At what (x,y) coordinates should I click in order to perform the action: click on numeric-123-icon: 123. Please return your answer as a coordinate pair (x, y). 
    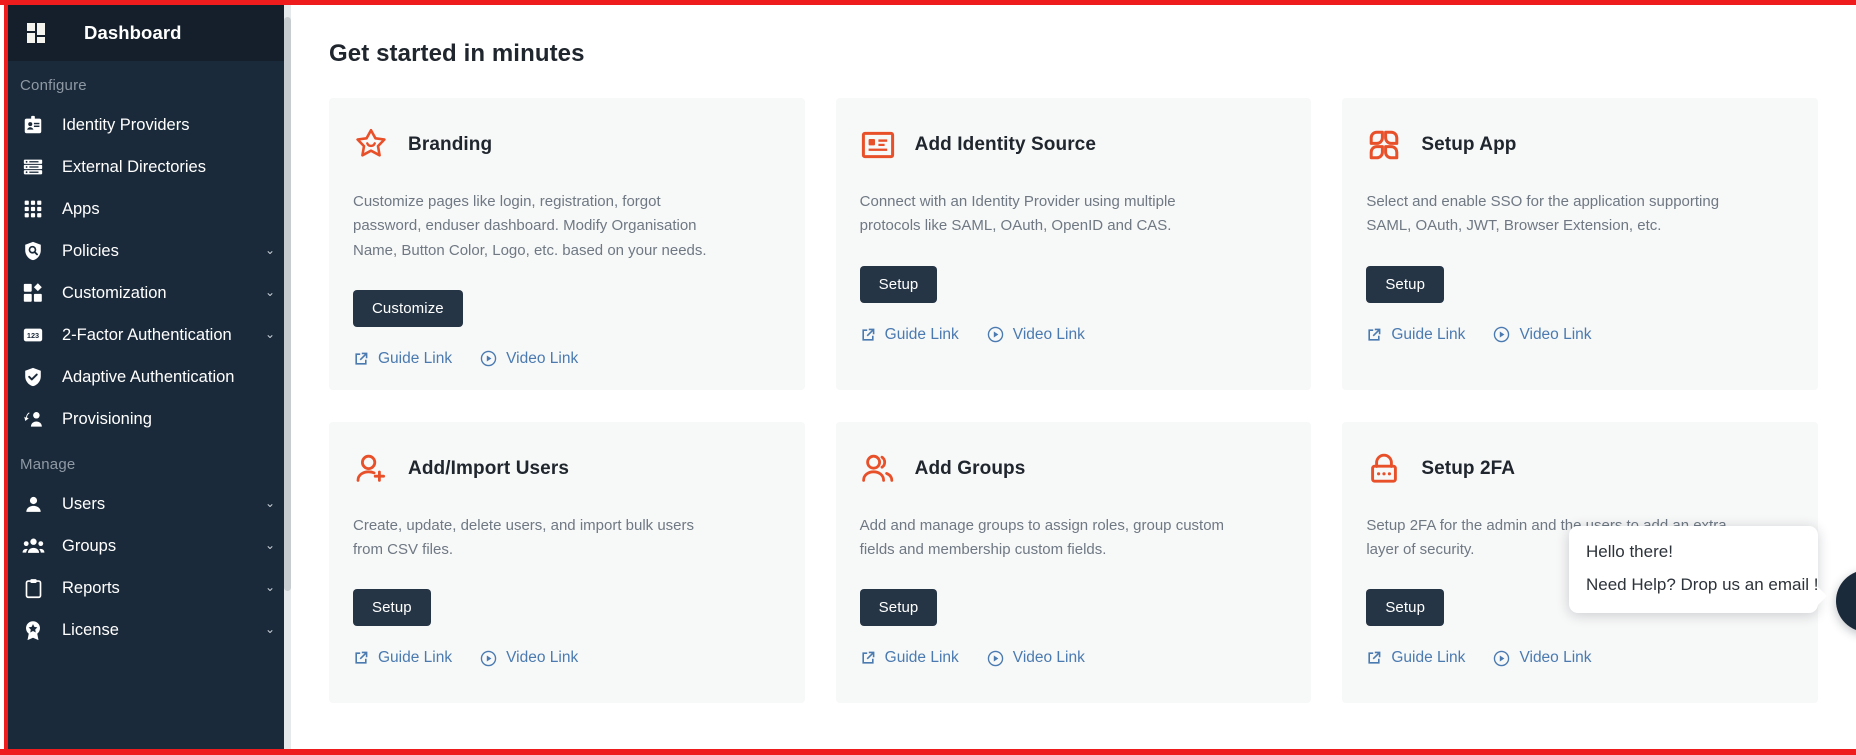
    Looking at the image, I should click on (33, 335).